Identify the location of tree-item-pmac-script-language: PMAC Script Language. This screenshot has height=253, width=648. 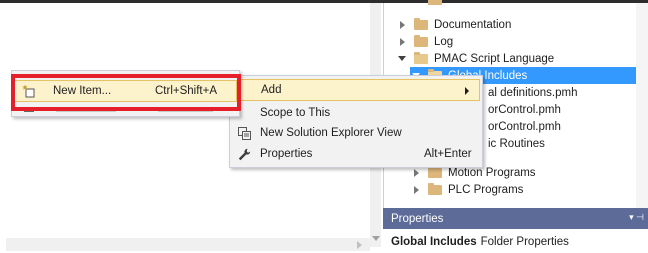
(475, 58).